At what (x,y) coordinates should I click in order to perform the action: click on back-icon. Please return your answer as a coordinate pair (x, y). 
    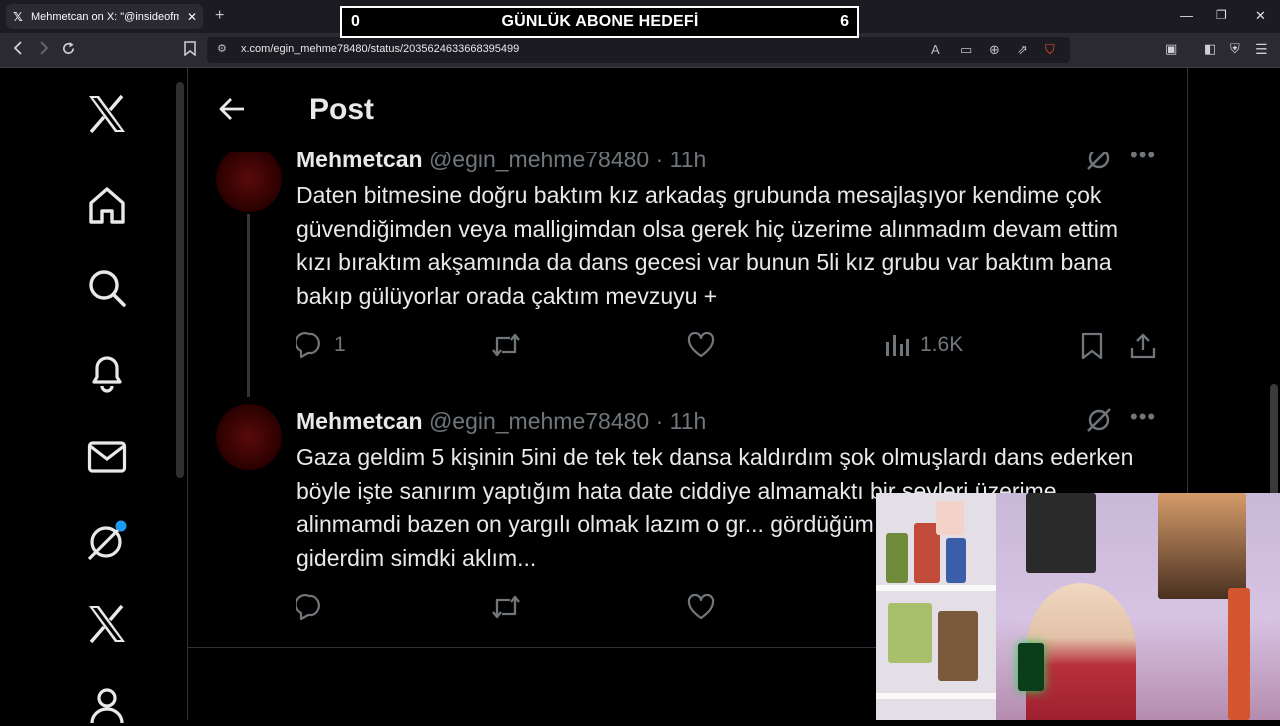
    Looking at the image, I should click on (18, 50).